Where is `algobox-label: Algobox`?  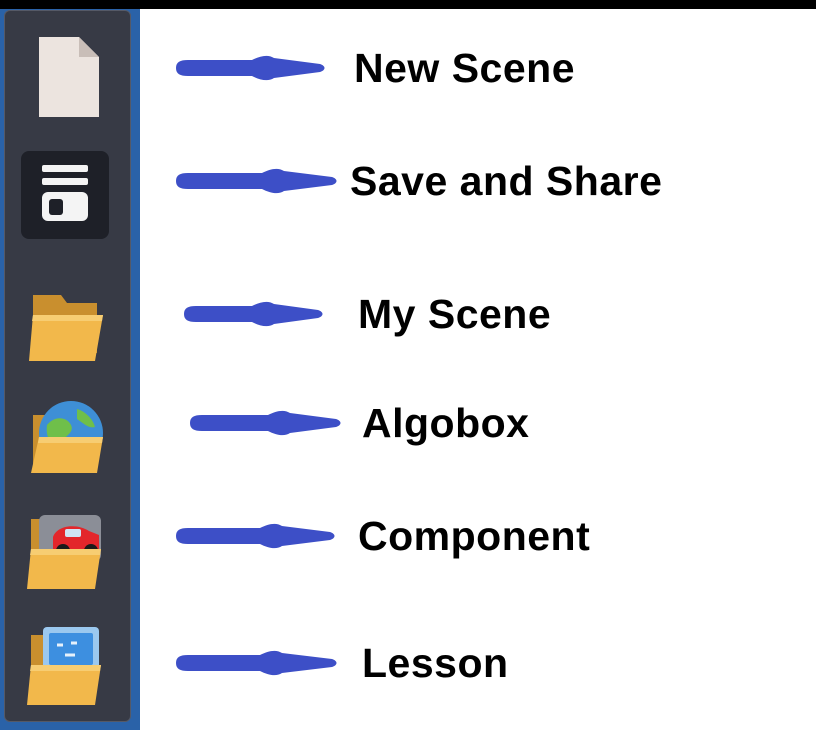 algobox-label: Algobox is located at coordinates (446, 423).